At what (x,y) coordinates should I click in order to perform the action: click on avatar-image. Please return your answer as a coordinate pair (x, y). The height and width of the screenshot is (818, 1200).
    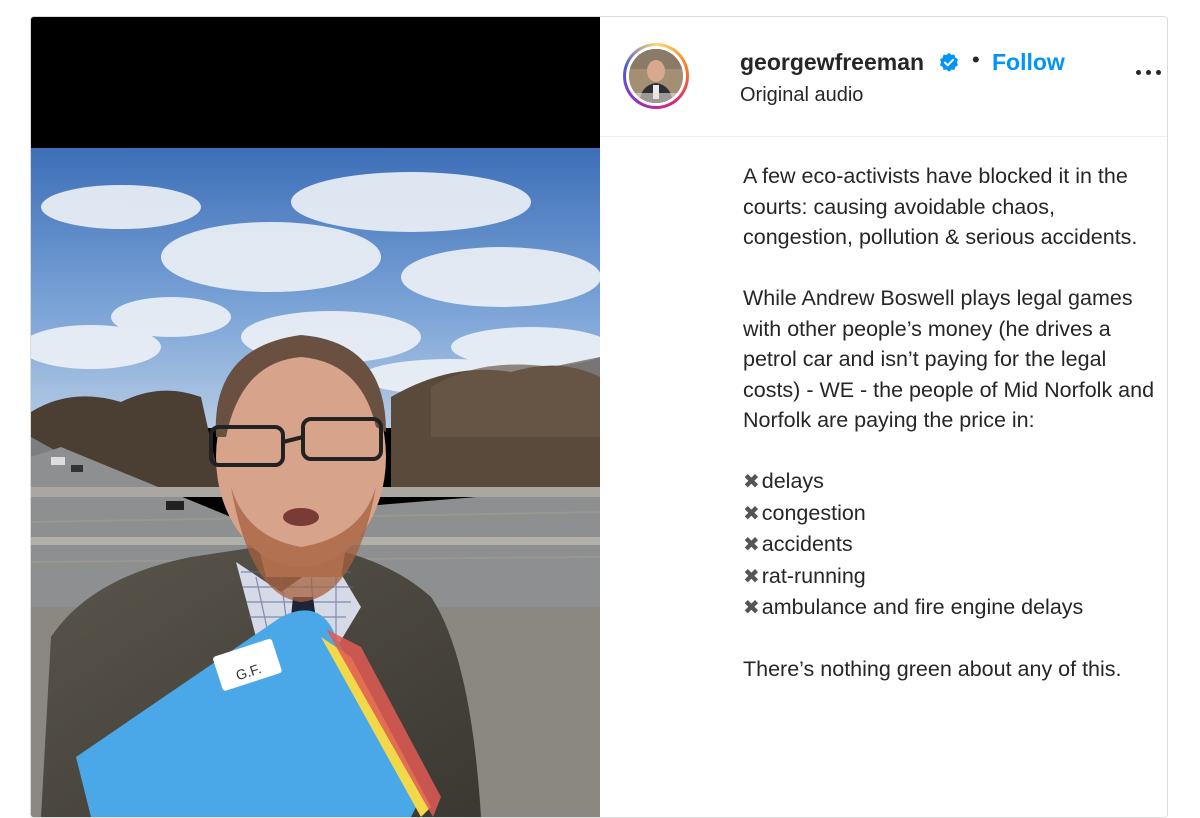
    Looking at the image, I should click on (656, 76).